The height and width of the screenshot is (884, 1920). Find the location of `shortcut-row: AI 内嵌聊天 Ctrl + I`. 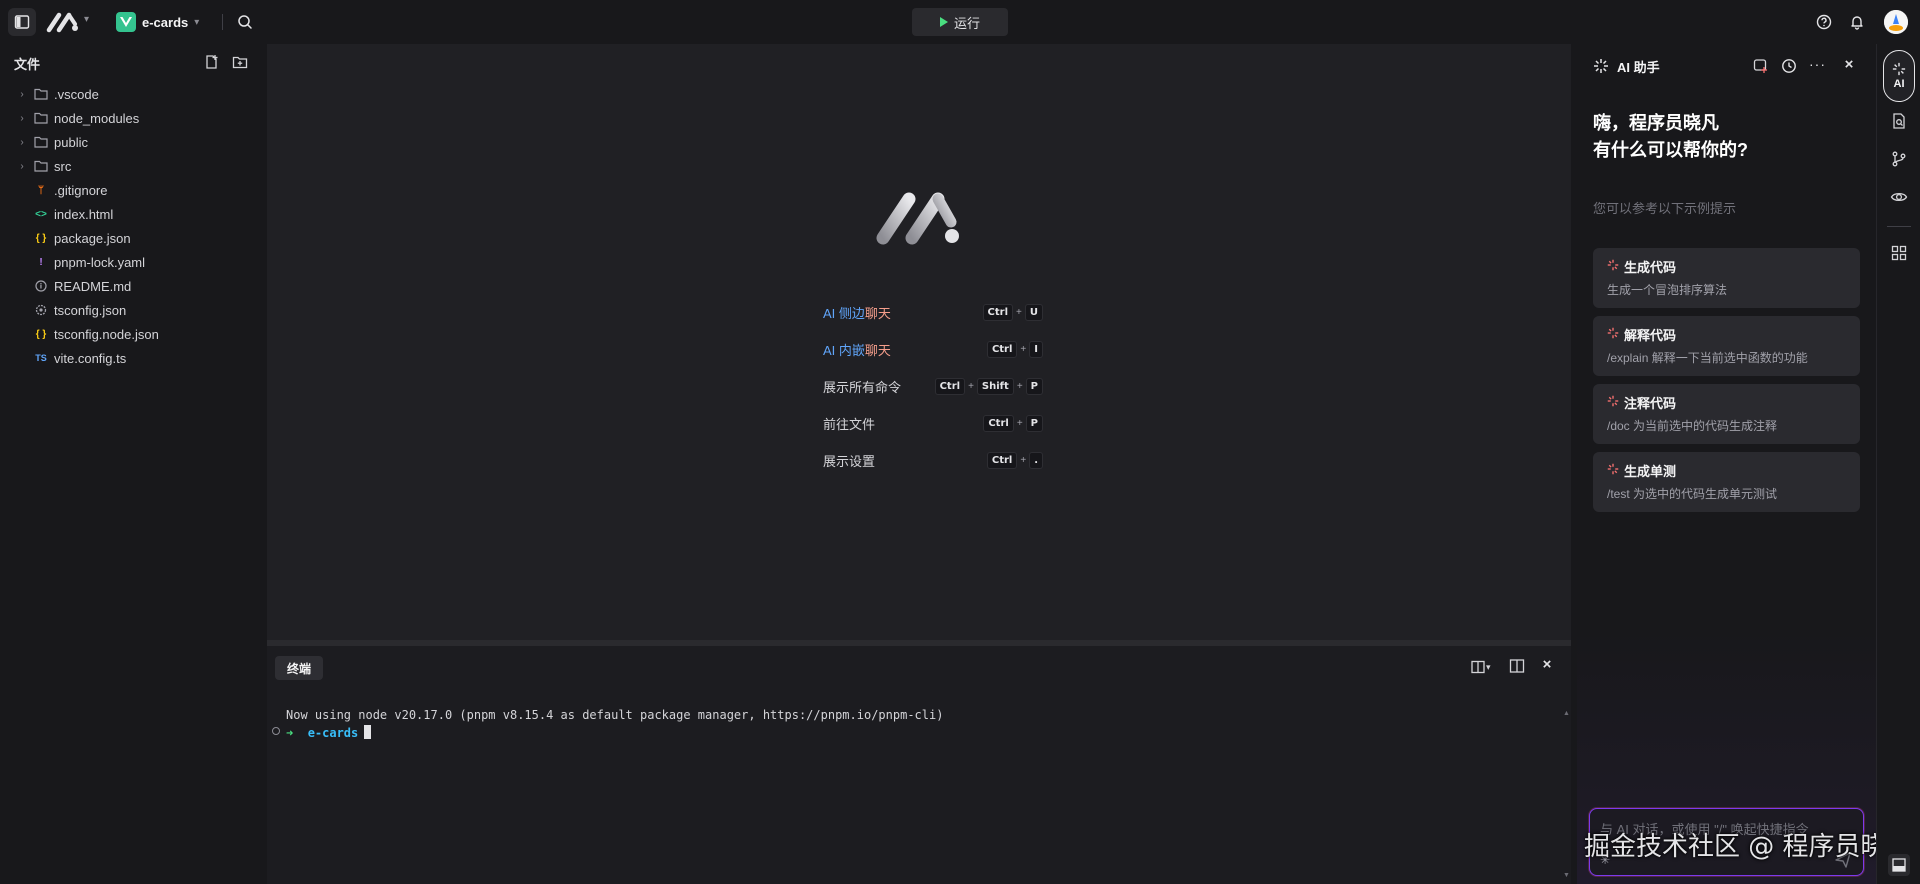

shortcut-row: AI 内嵌聊天 Ctrl + I is located at coordinates (933, 349).